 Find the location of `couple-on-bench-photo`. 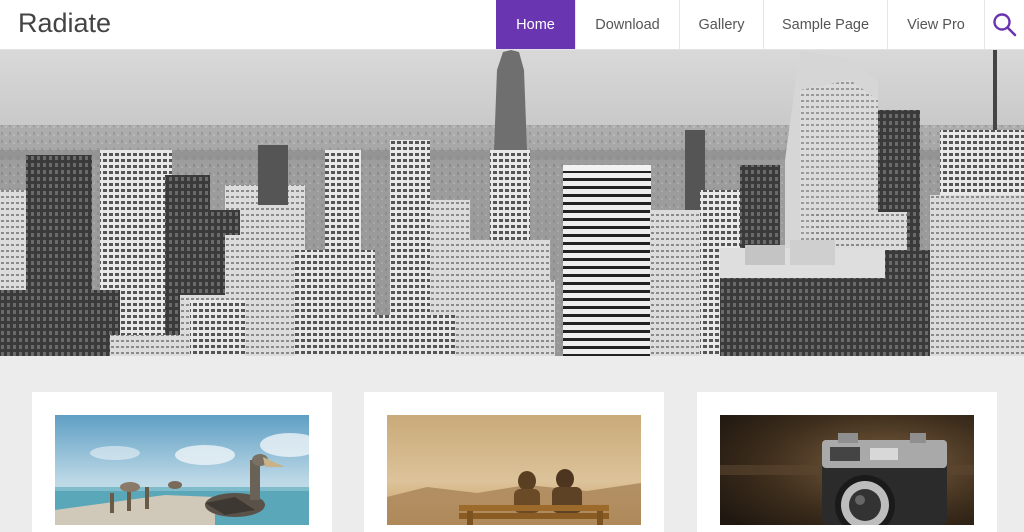

couple-on-bench-photo is located at coordinates (514, 470).